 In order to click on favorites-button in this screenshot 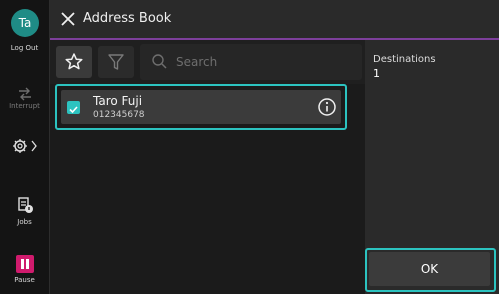, I will do `click(74, 62)`.